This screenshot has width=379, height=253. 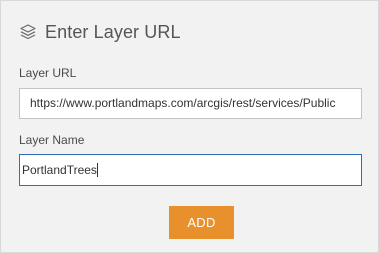 I want to click on layer-name-value: PortlandTrees, so click(x=59, y=170).